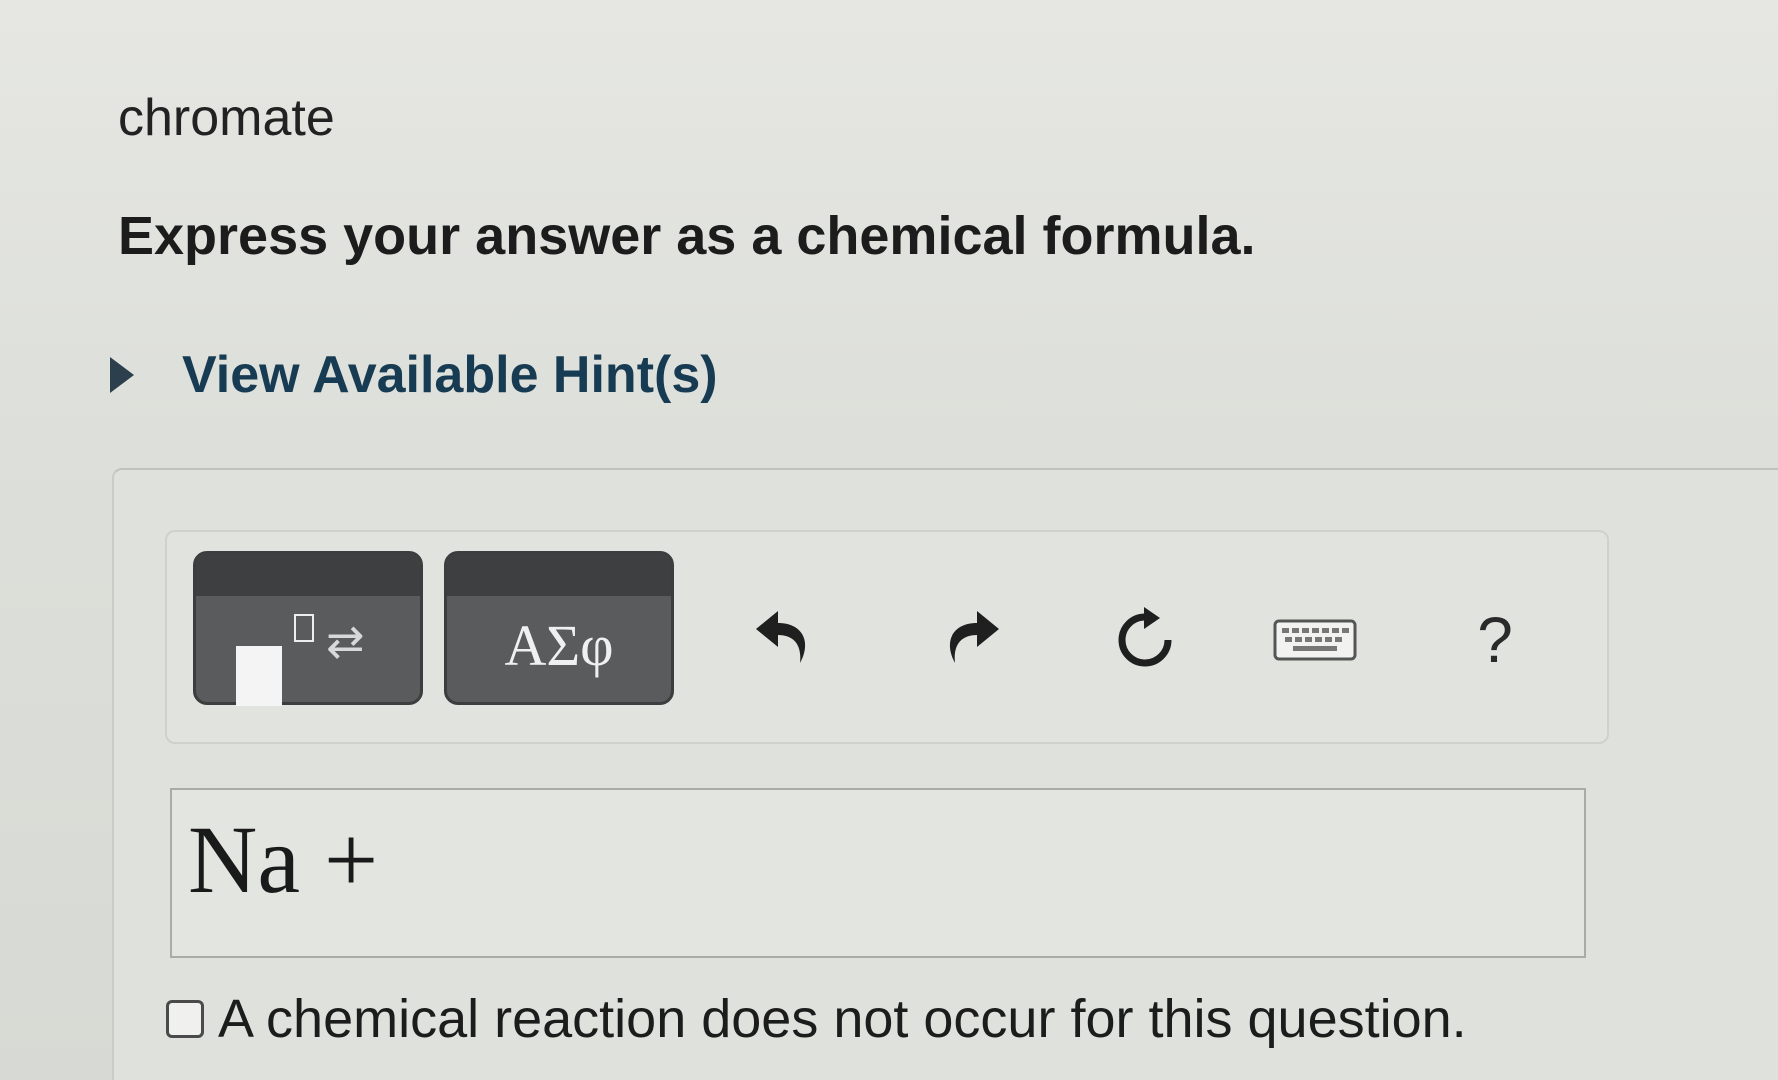 This screenshot has width=1778, height=1080. What do you see at coordinates (259, 676) in the screenshot?
I see `templates-icon` at bounding box center [259, 676].